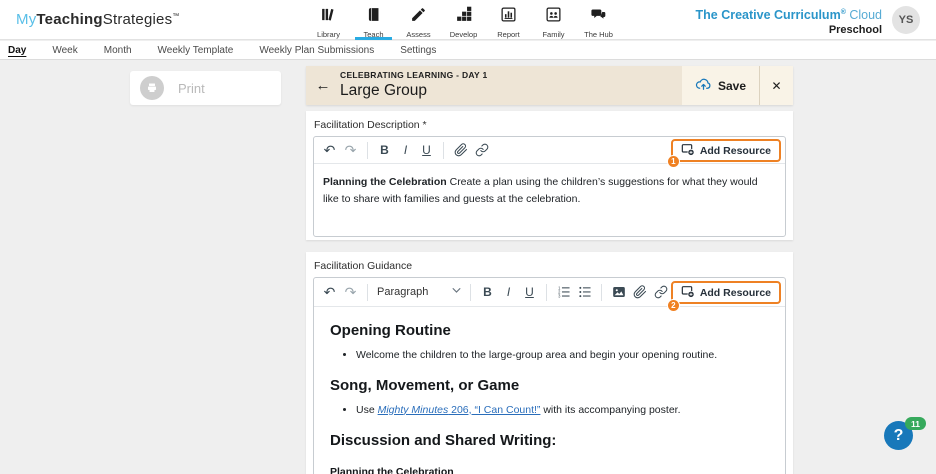 The image size is (936, 474). What do you see at coordinates (673, 305) in the screenshot?
I see `annotation-badge-2: 2` at bounding box center [673, 305].